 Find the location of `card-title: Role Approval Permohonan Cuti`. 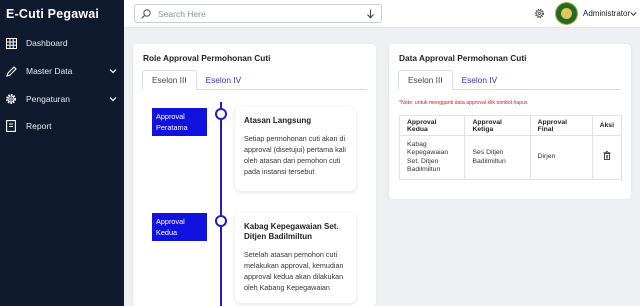

card-title: Role Approval Permohonan Cuti is located at coordinates (207, 58).